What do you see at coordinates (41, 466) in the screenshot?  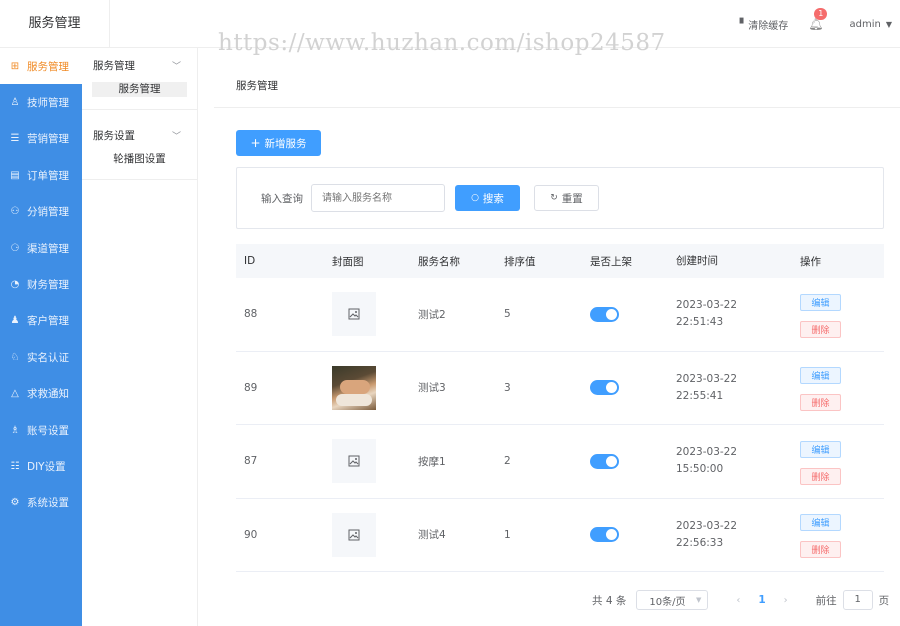 I see `sidebar-item-diy: ☷ DIY设置` at bounding box center [41, 466].